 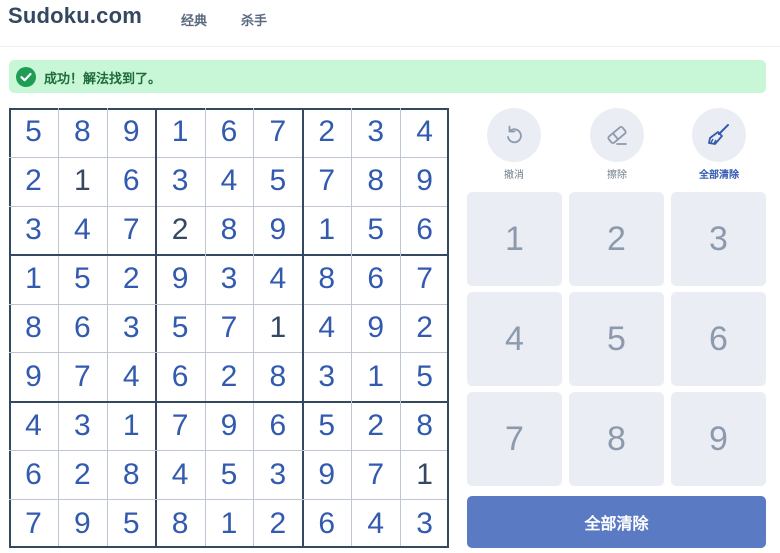 I want to click on nav-classic: 经典, so click(x=194, y=19).